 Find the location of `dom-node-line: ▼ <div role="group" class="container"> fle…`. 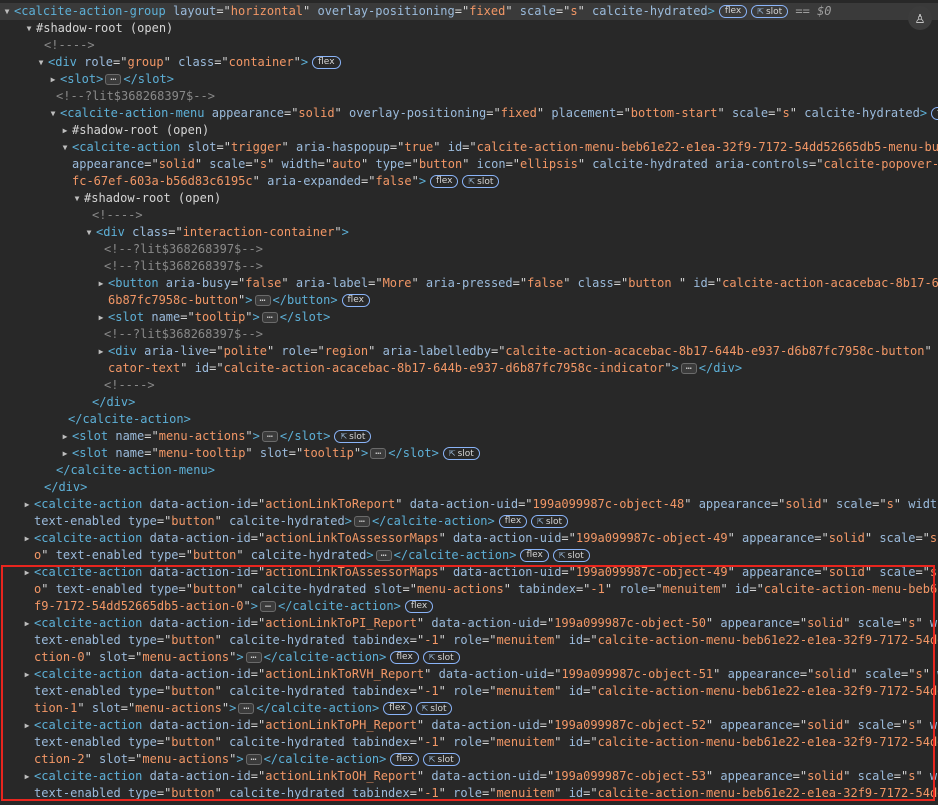

dom-node-line: ▼ <div role="group" class="container"> fle… is located at coordinates (469, 62).